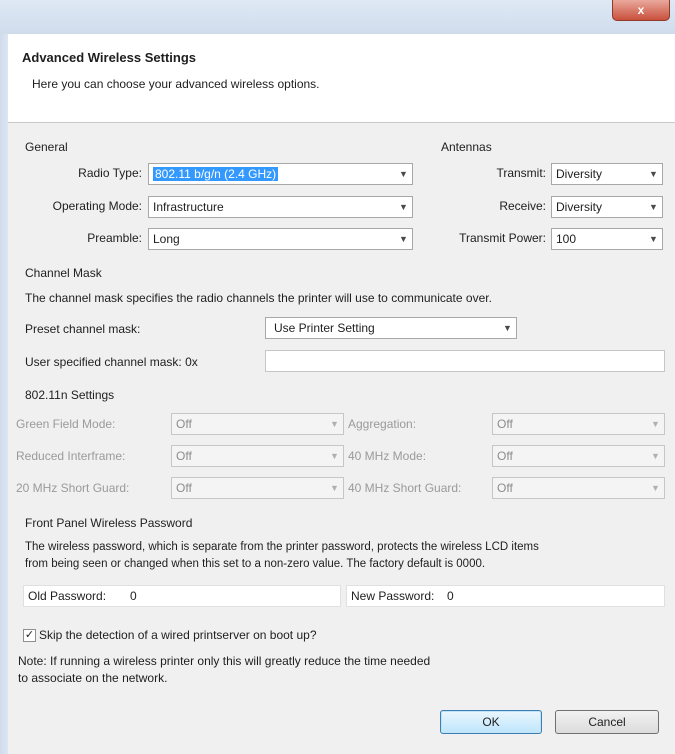  Describe the element at coordinates (505, 596) in the screenshot. I see `new-password-field: New Password: 0` at that location.